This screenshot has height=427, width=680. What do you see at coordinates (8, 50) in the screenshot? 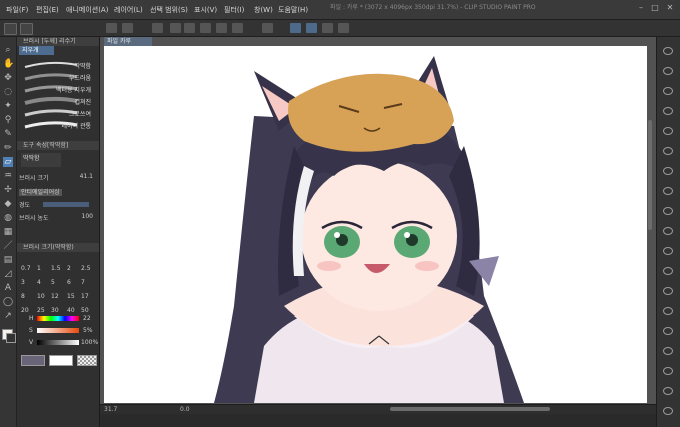
I see `zoom-icon: ⌕` at bounding box center [8, 50].